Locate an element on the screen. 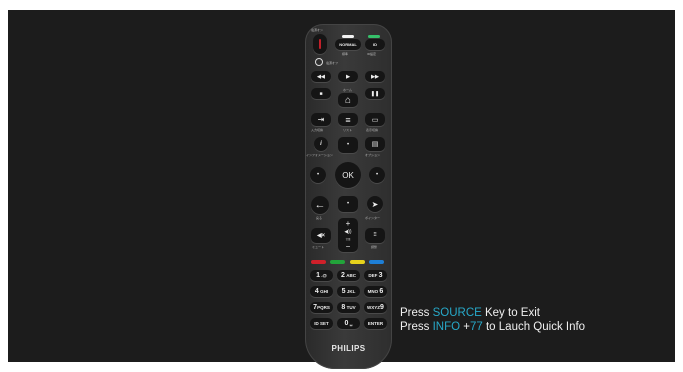 The height and width of the screenshot is (372, 683). list-label: リスト is located at coordinates (348, 130).